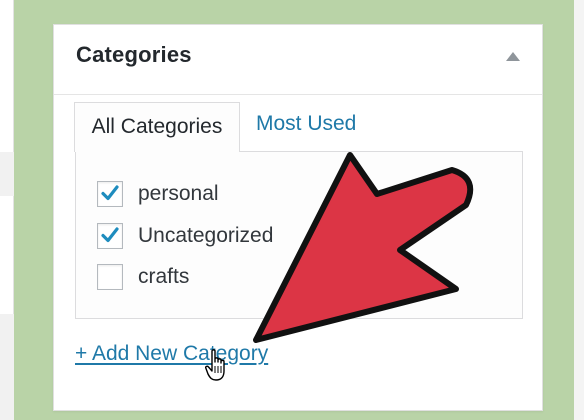 The height and width of the screenshot is (420, 584). What do you see at coordinates (215, 365) in the screenshot?
I see `hand-pointer-icon` at bounding box center [215, 365].